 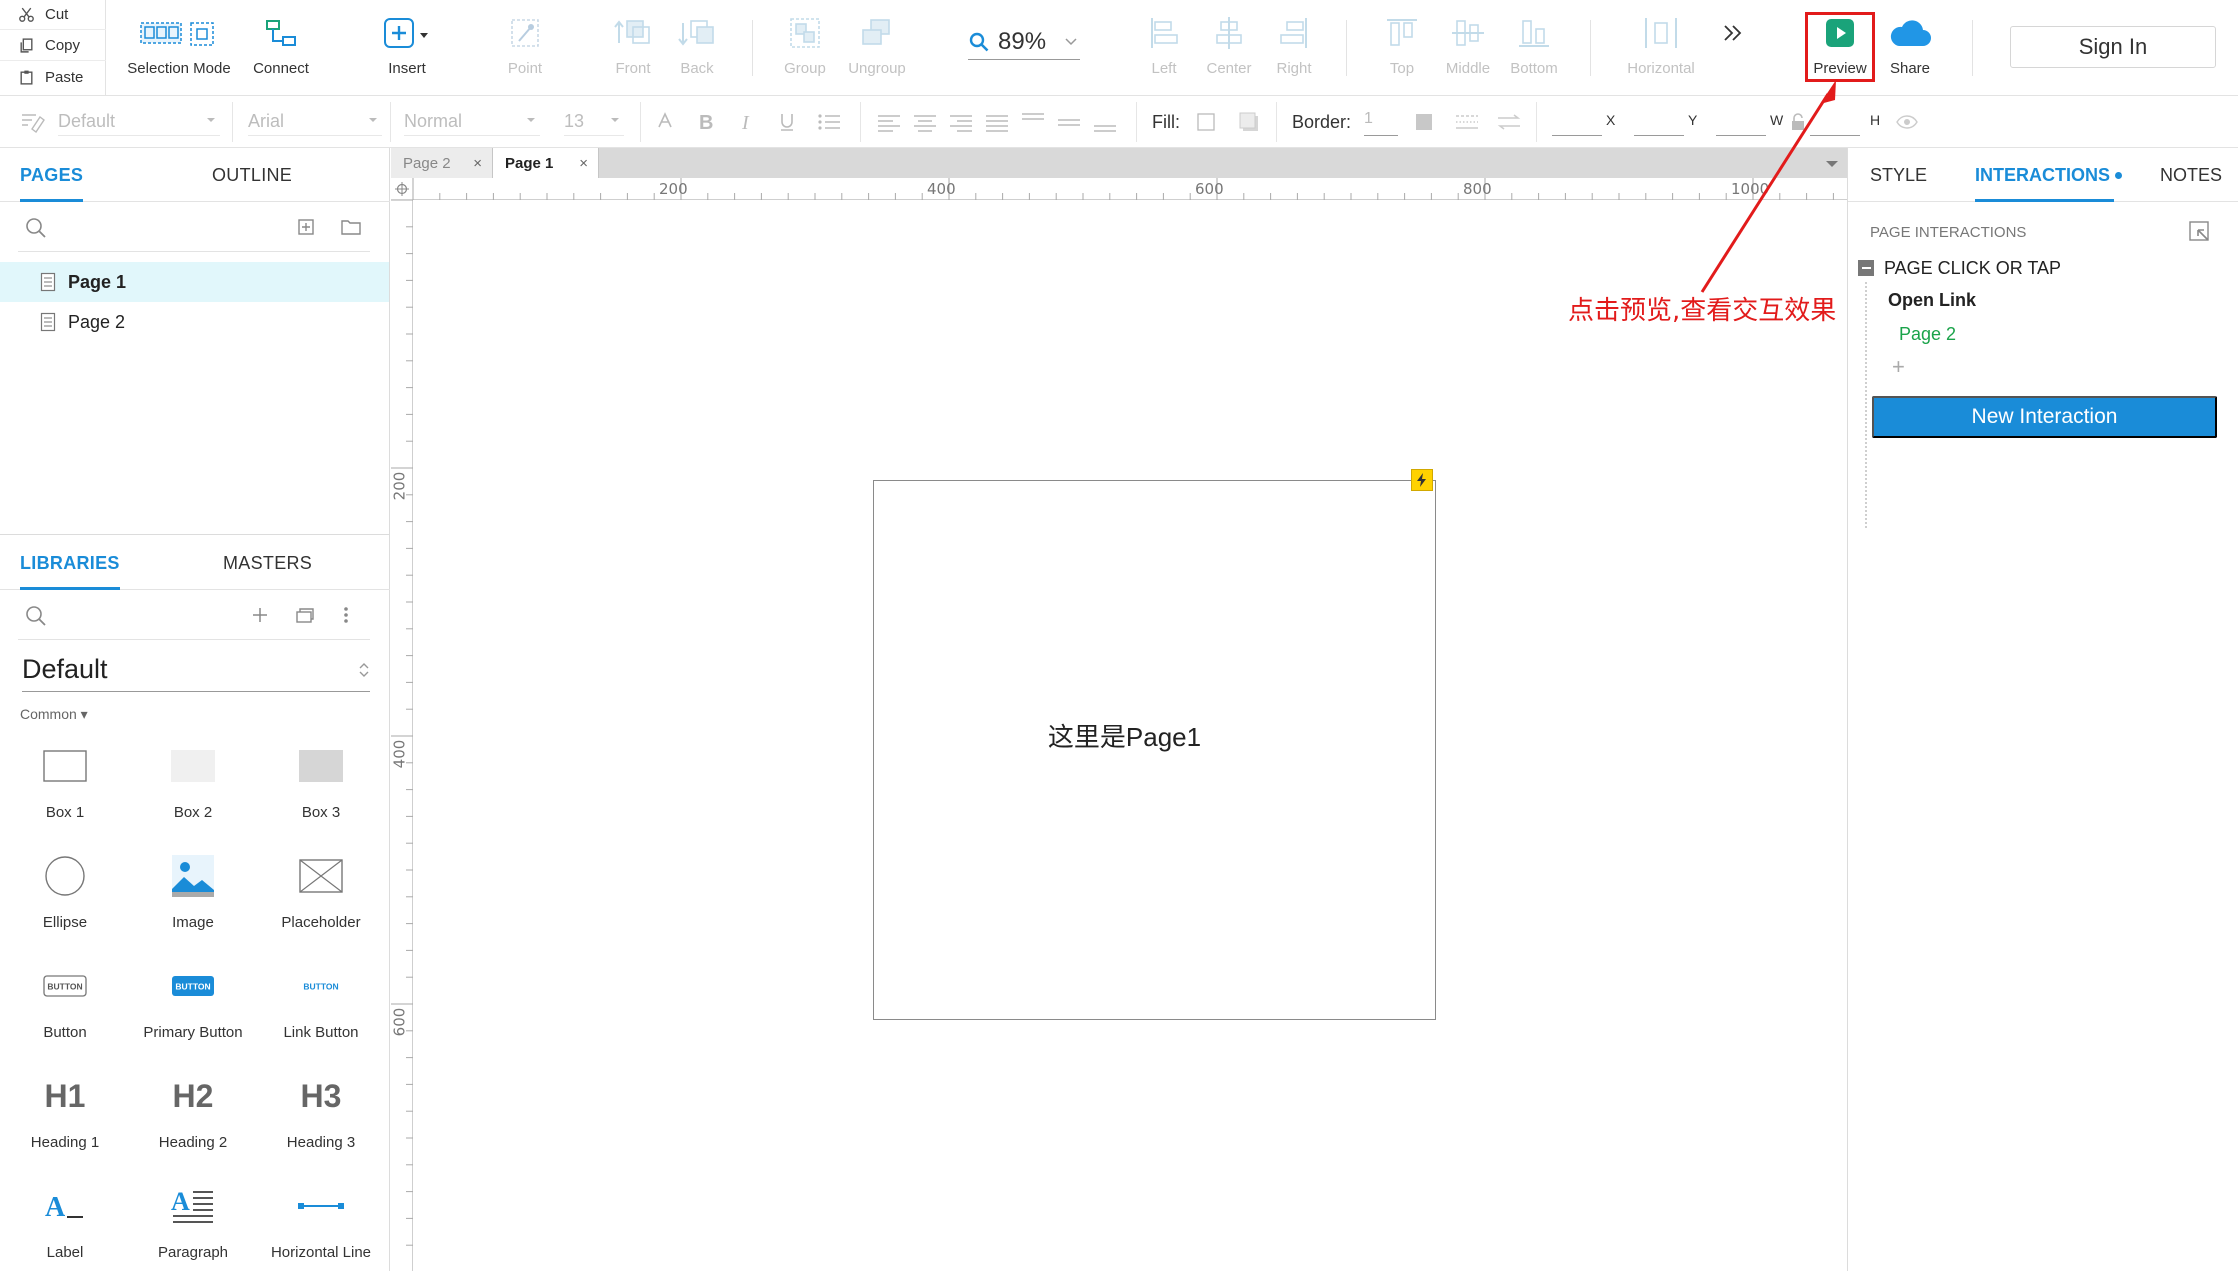 What do you see at coordinates (193, 903) in the screenshot?
I see `widget-image: Image` at bounding box center [193, 903].